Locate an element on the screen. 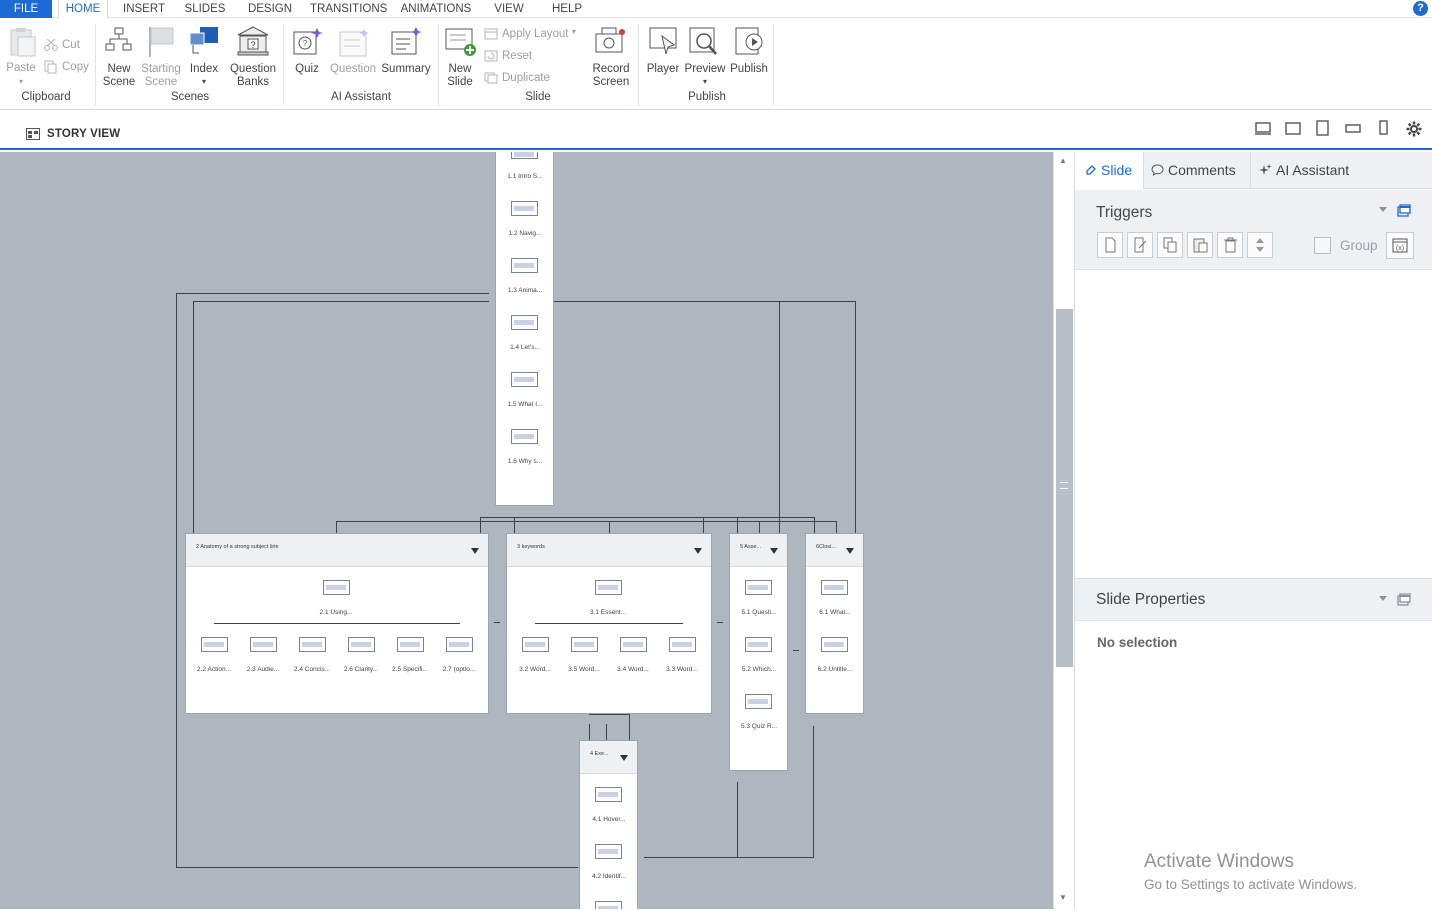 The height and width of the screenshot is (911, 1432). help-icon: ? is located at coordinates (1420, 8).